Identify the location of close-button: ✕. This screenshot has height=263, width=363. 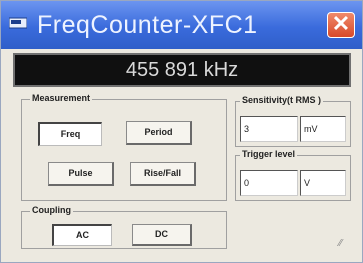
(341, 25).